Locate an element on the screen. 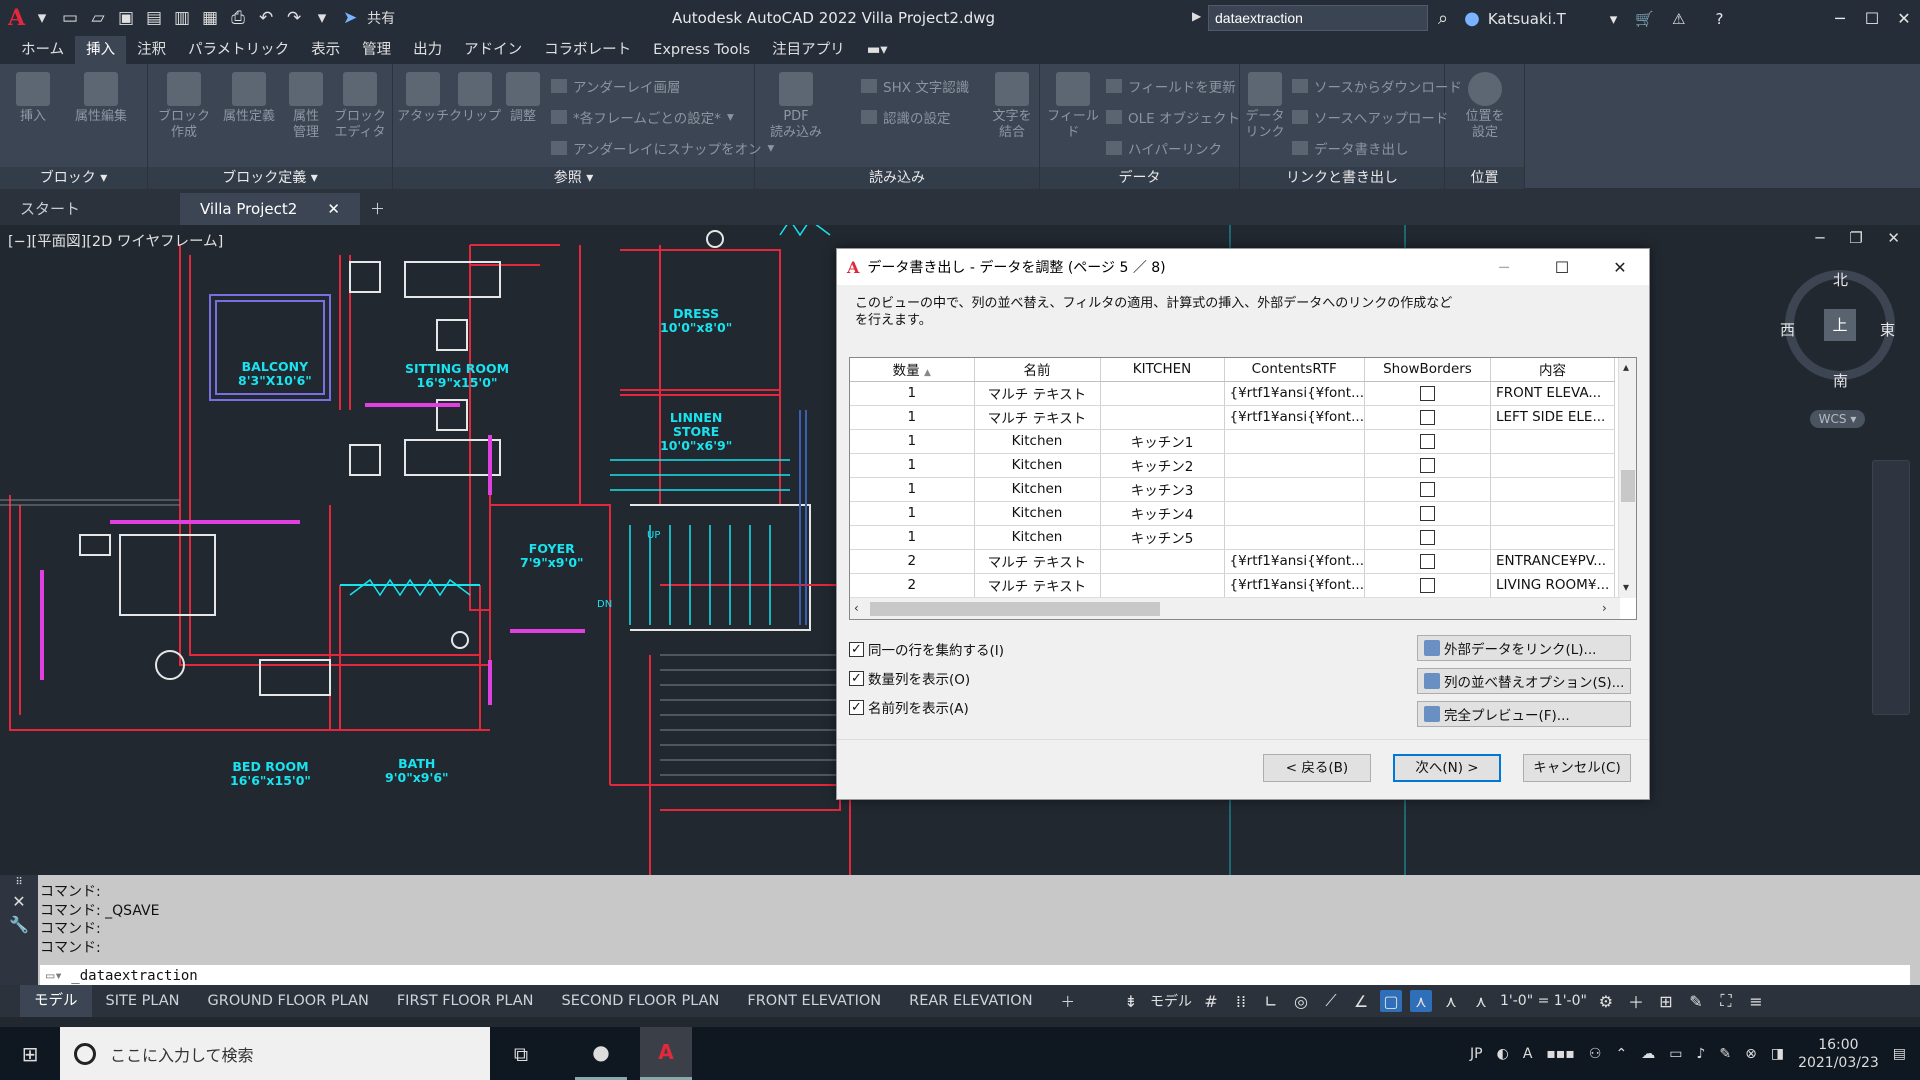 This screenshot has width=1920, height=1080. scroll-right-icon: › is located at coordinates (1604, 608).